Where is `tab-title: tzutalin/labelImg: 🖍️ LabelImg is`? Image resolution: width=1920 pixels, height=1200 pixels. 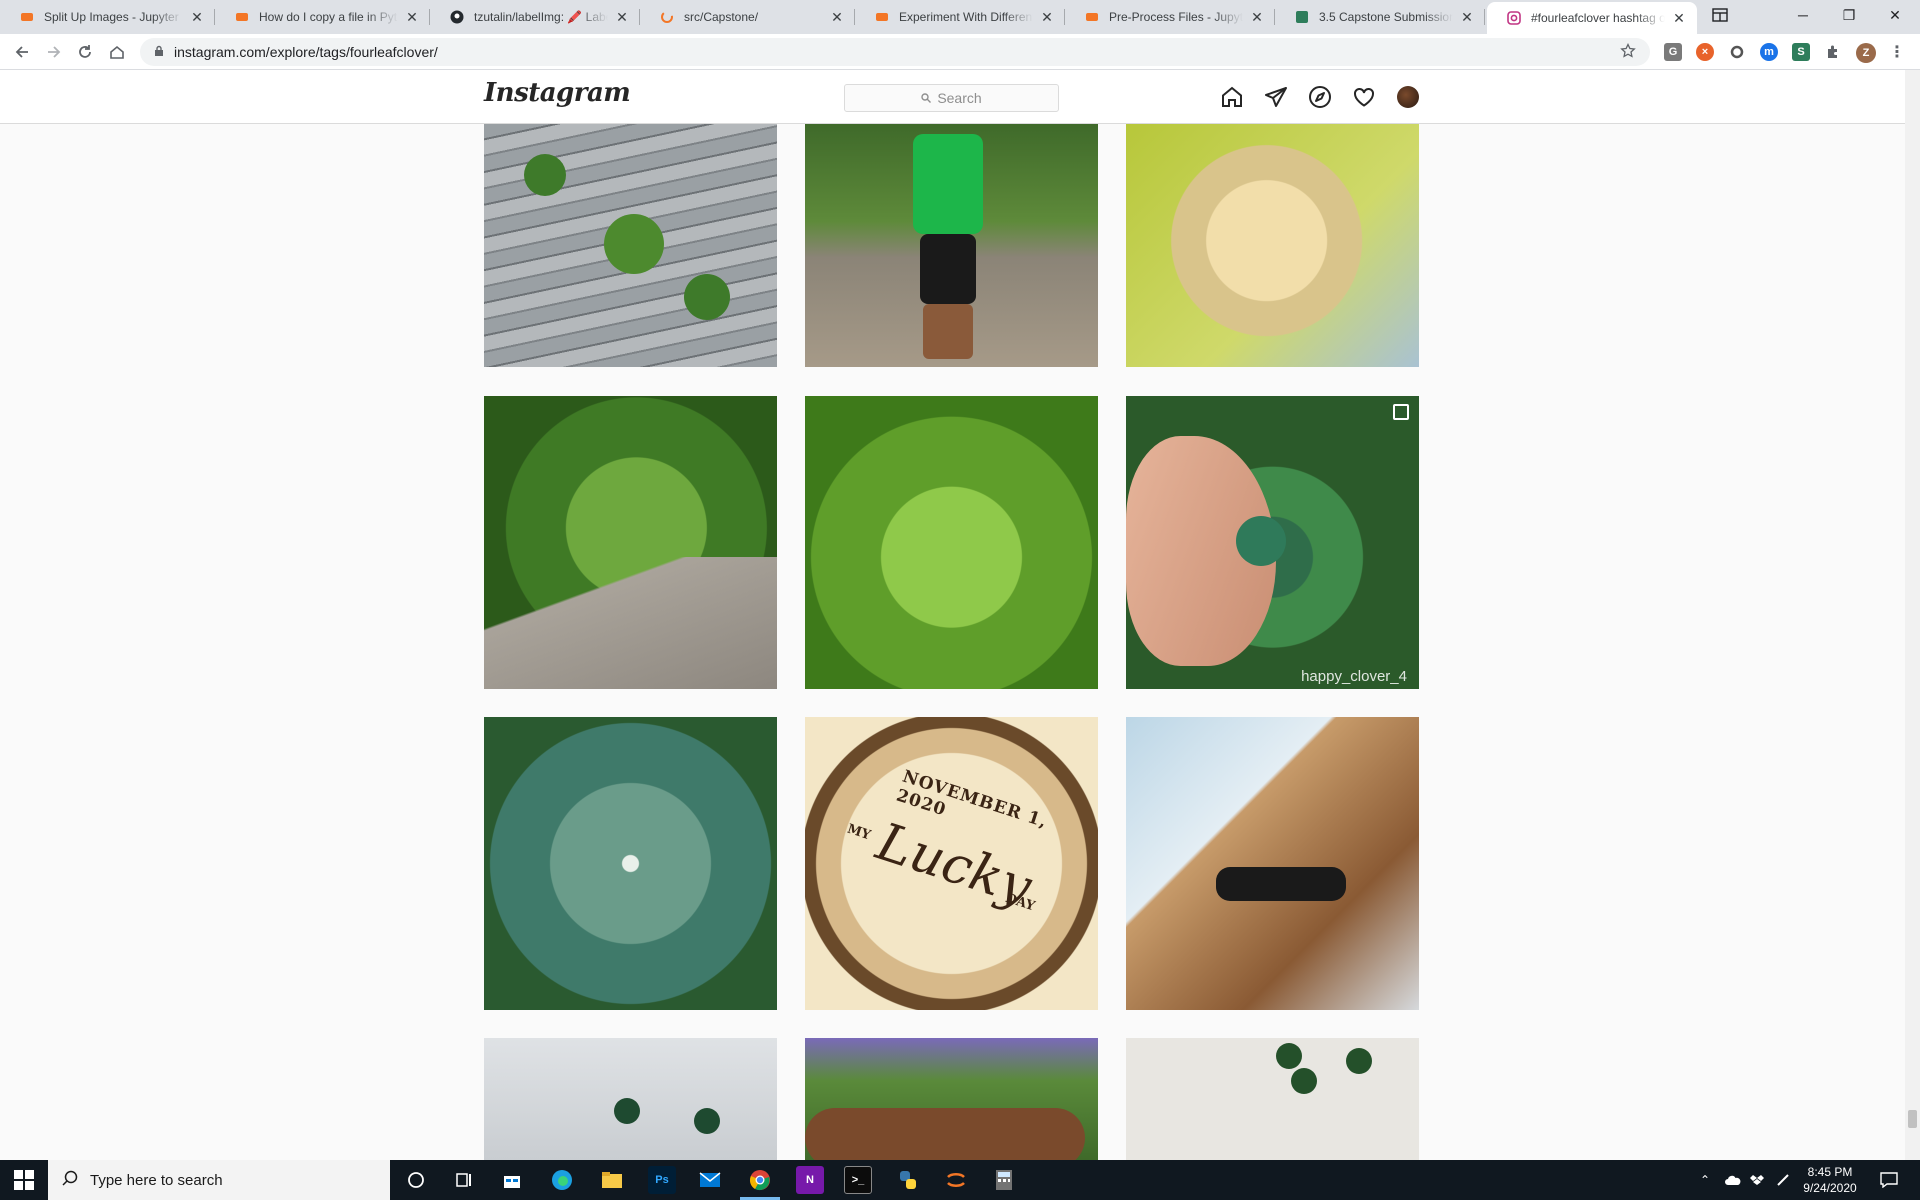
tab-title: tzutalin/labelImg: 🖍️ LabelImg is is located at coordinates (541, 17).